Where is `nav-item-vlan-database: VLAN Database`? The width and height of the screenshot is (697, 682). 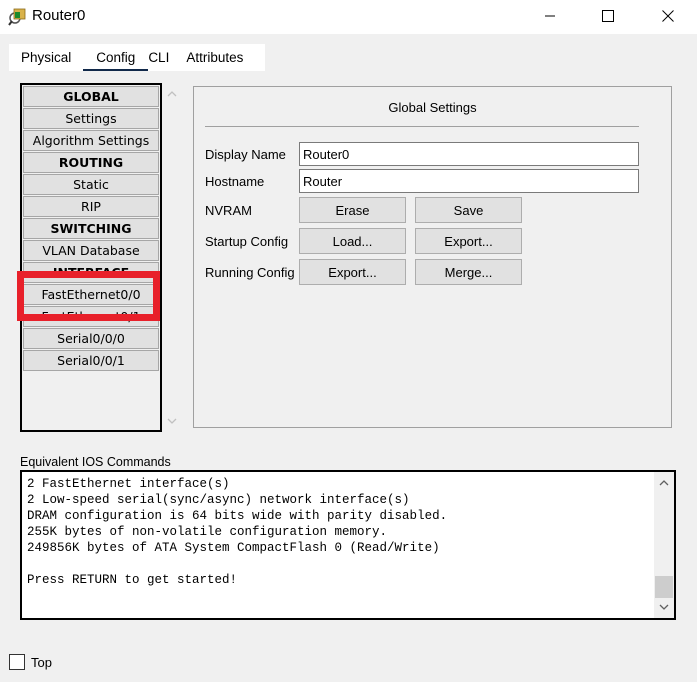
nav-item-vlan-database: VLAN Database is located at coordinates (91, 250).